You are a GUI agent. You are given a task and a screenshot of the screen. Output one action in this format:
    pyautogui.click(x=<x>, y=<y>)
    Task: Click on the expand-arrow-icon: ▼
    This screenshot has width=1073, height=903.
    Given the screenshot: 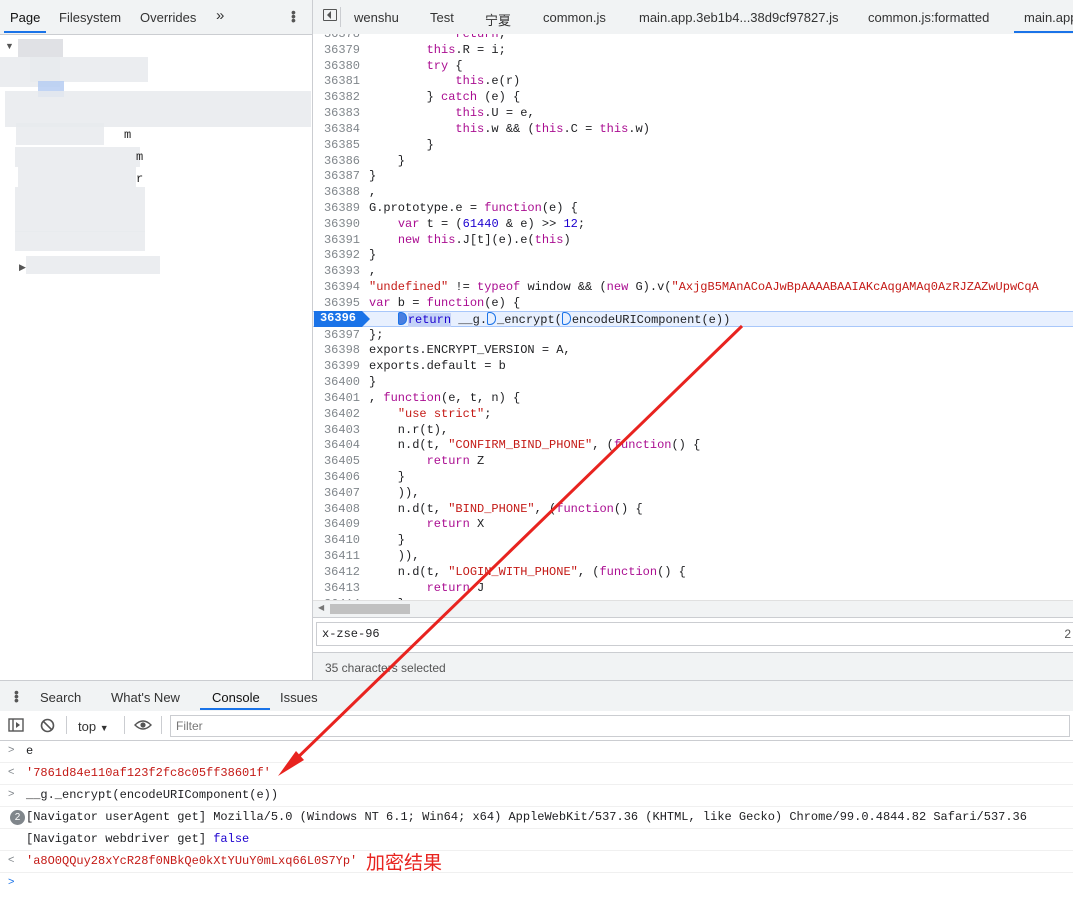 What is the action you would take?
    pyautogui.click(x=9, y=46)
    